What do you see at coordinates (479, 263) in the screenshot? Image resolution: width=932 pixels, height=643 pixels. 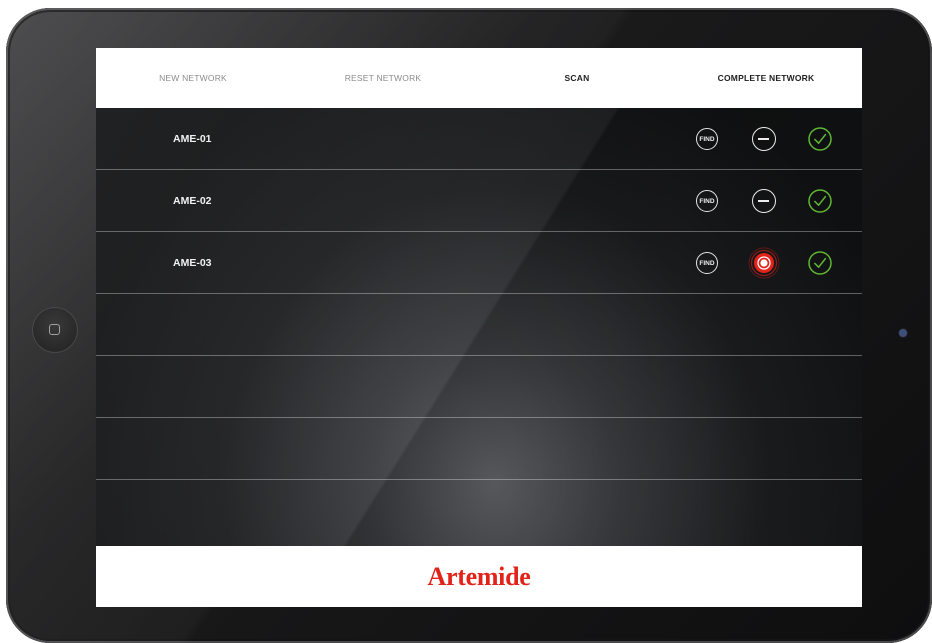 I see `device-row: AME-03 FIND` at bounding box center [479, 263].